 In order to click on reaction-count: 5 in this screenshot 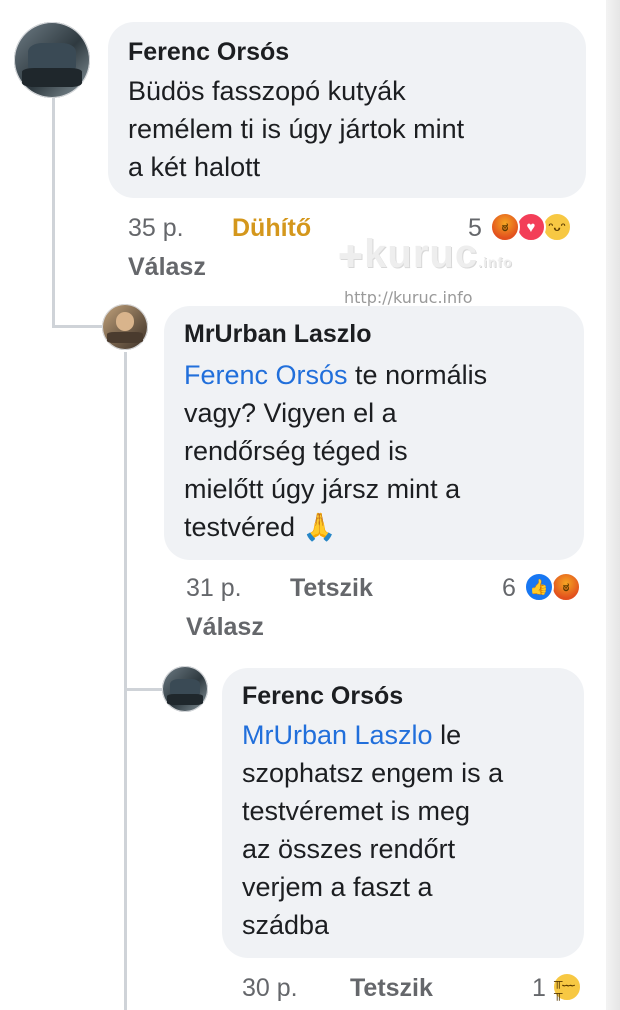, I will do `click(475, 228)`.